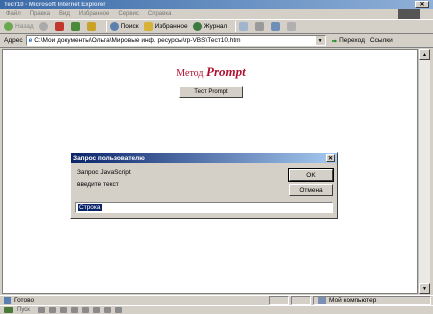 The width and height of the screenshot is (433, 314). What do you see at coordinates (114, 26) in the screenshot?
I see `search-icon` at bounding box center [114, 26].